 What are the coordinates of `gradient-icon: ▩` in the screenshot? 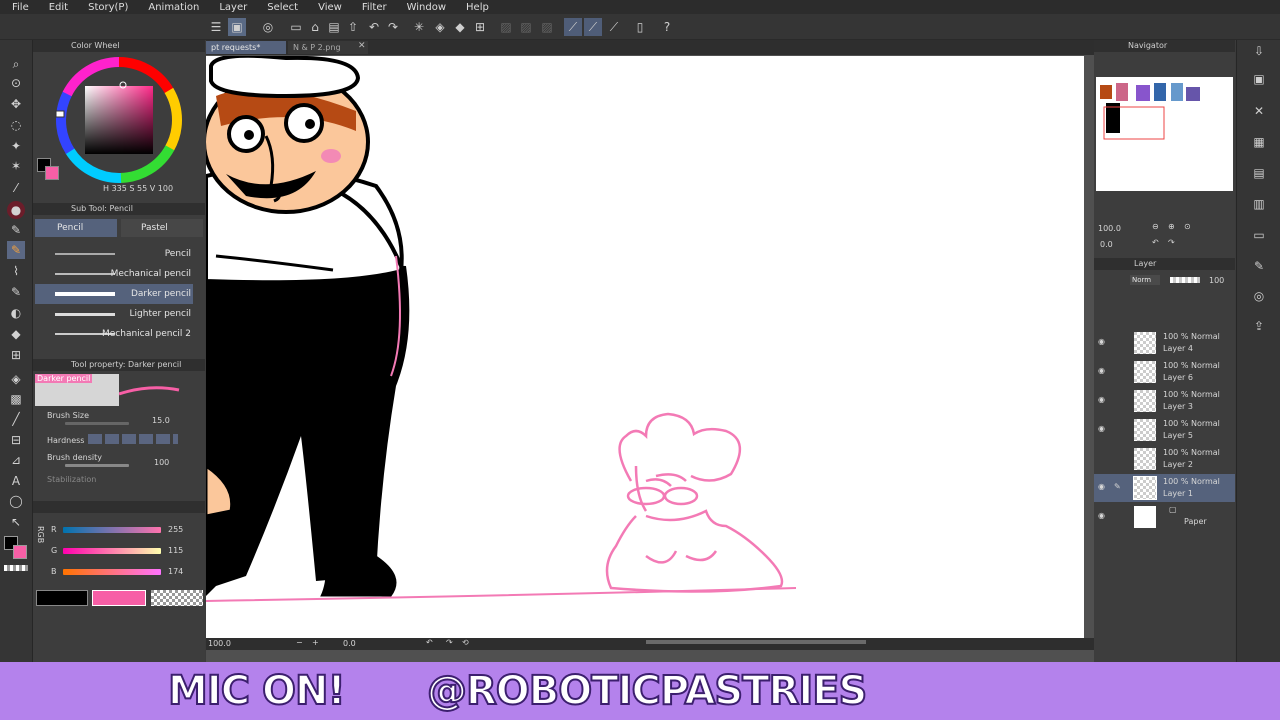 It's located at (16, 399).